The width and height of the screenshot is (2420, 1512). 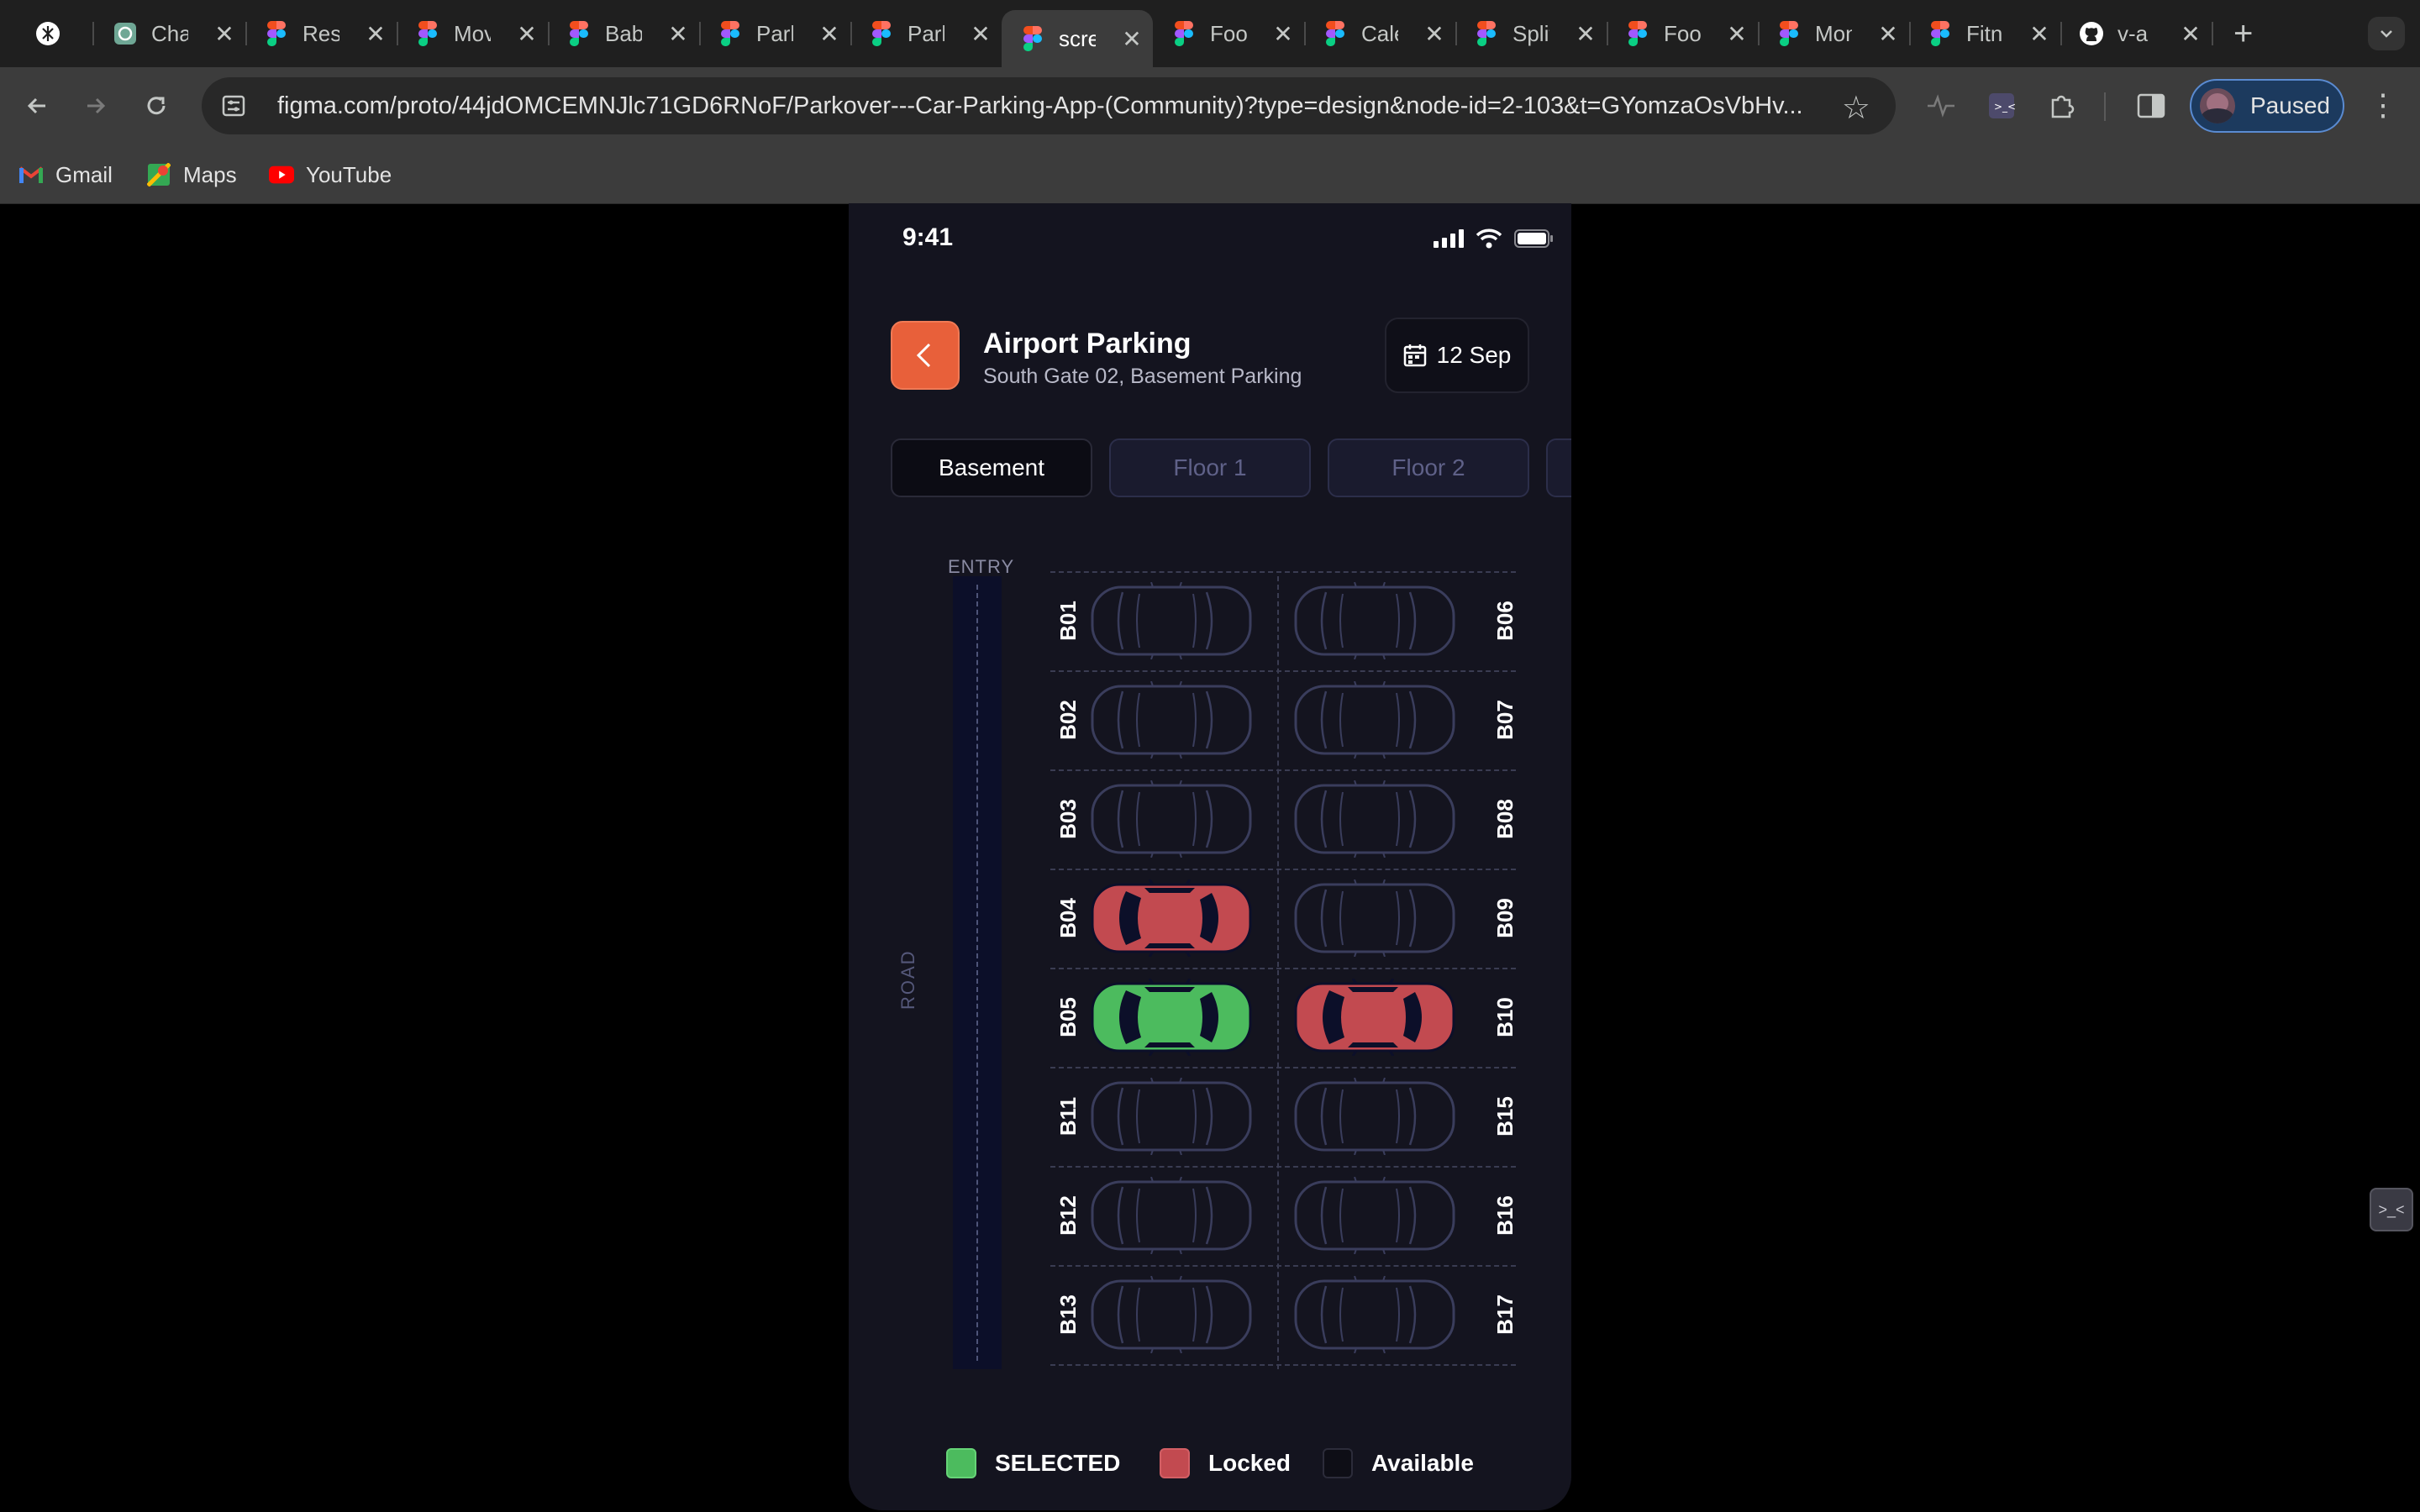 What do you see at coordinates (1210, 467) in the screenshot?
I see `tab-floor-1: Floor 1` at bounding box center [1210, 467].